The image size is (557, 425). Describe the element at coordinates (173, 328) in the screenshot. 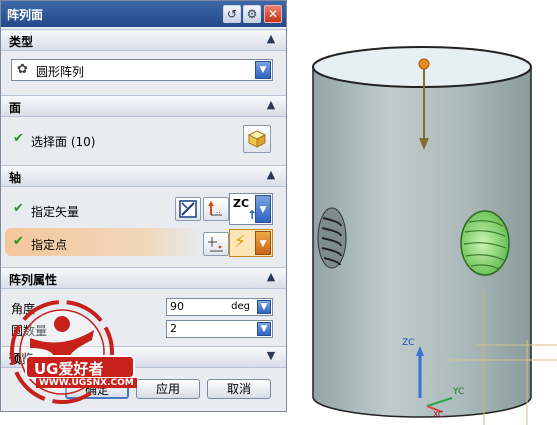

I see `count-value: 2` at that location.